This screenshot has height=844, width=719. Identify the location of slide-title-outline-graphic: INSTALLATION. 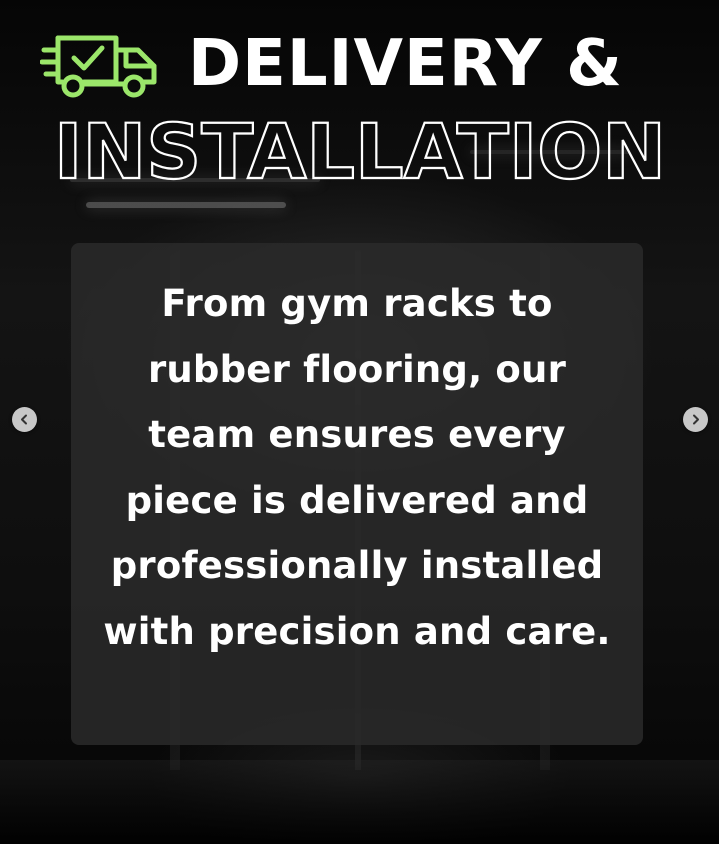
(360, 152).